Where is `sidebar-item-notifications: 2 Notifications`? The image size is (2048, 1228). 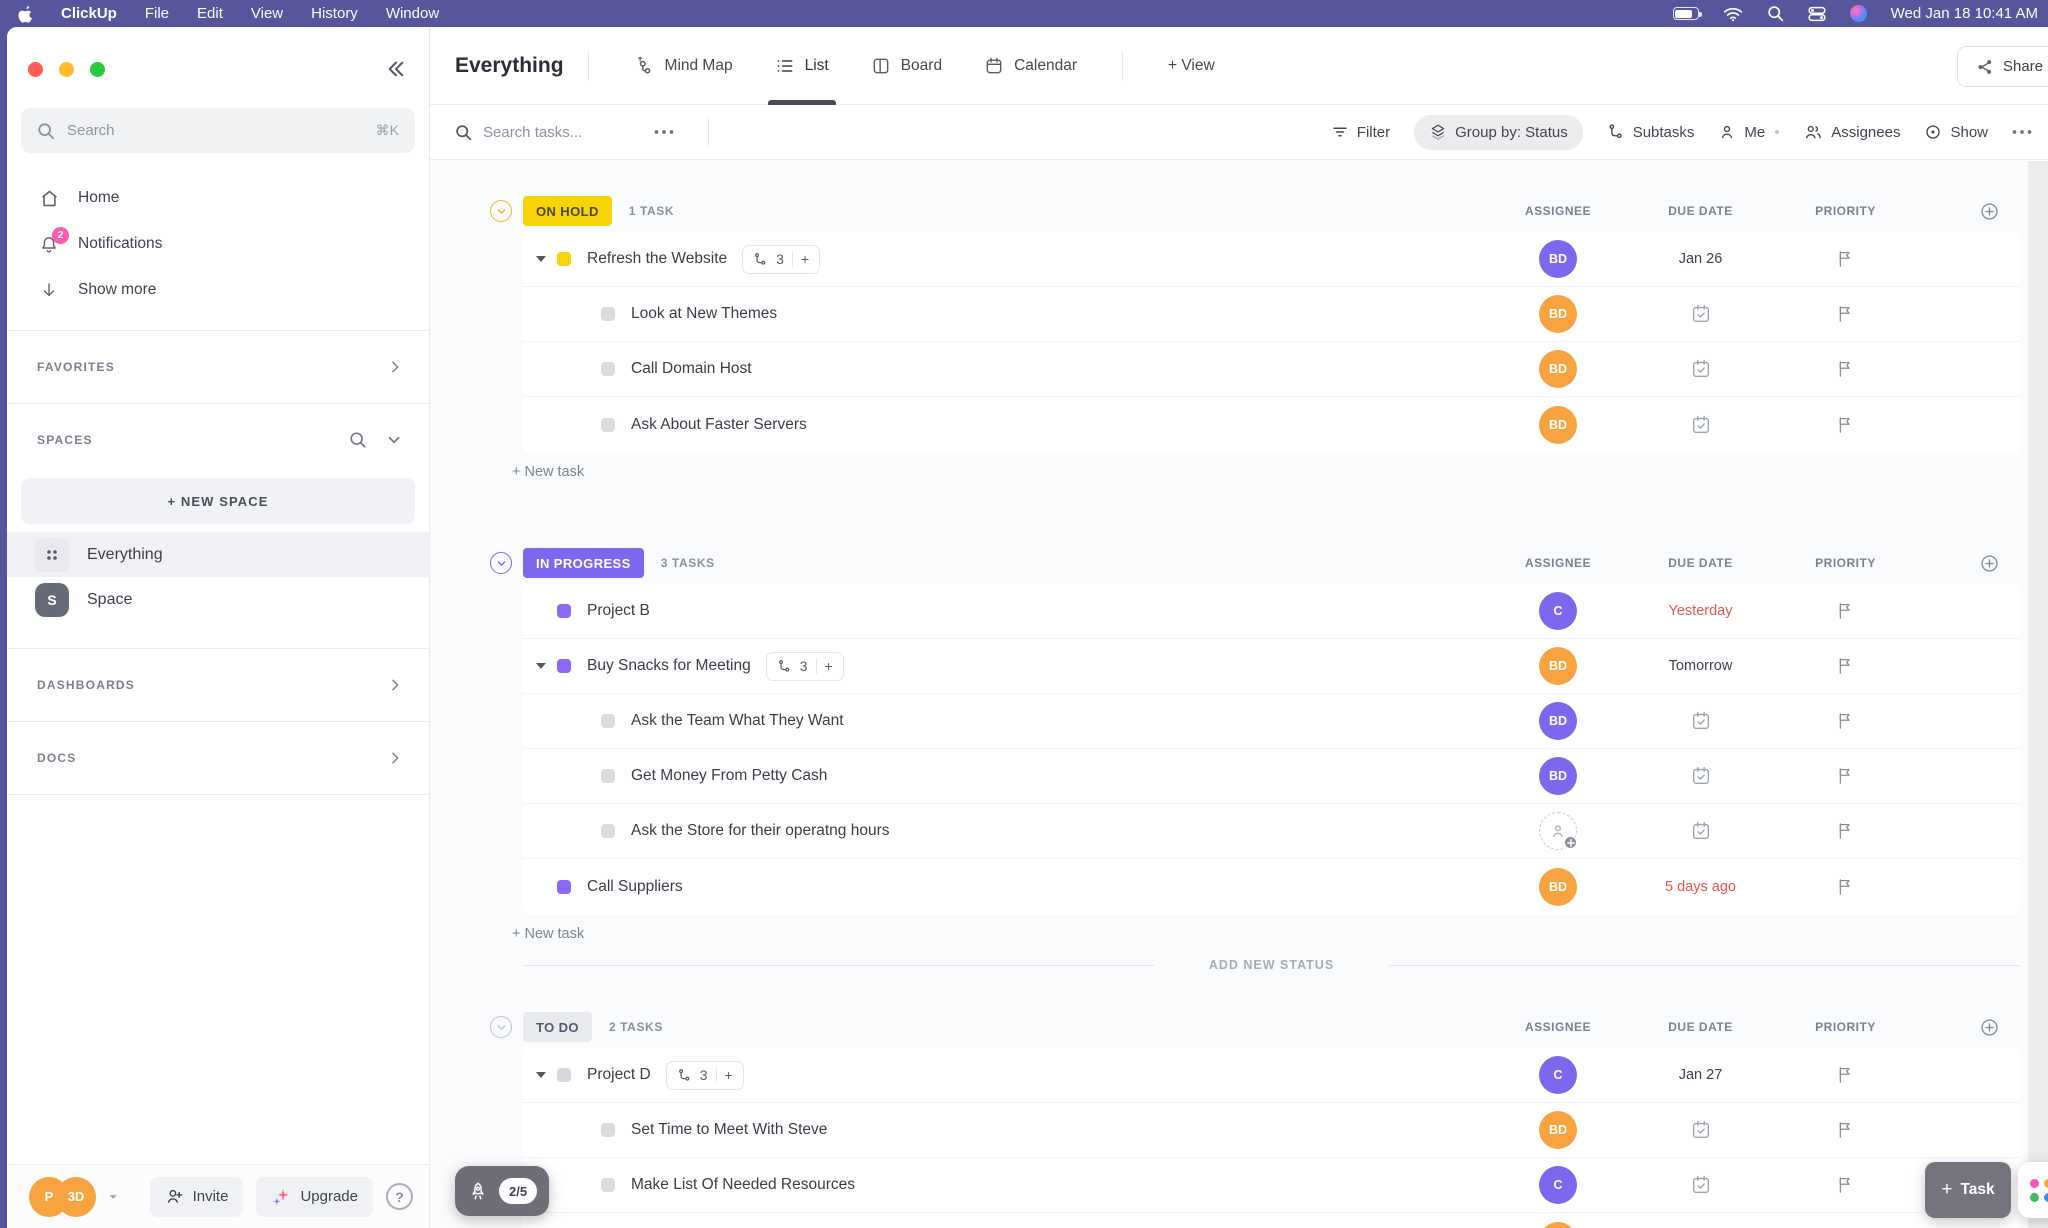 sidebar-item-notifications: 2 Notifications is located at coordinates (218, 244).